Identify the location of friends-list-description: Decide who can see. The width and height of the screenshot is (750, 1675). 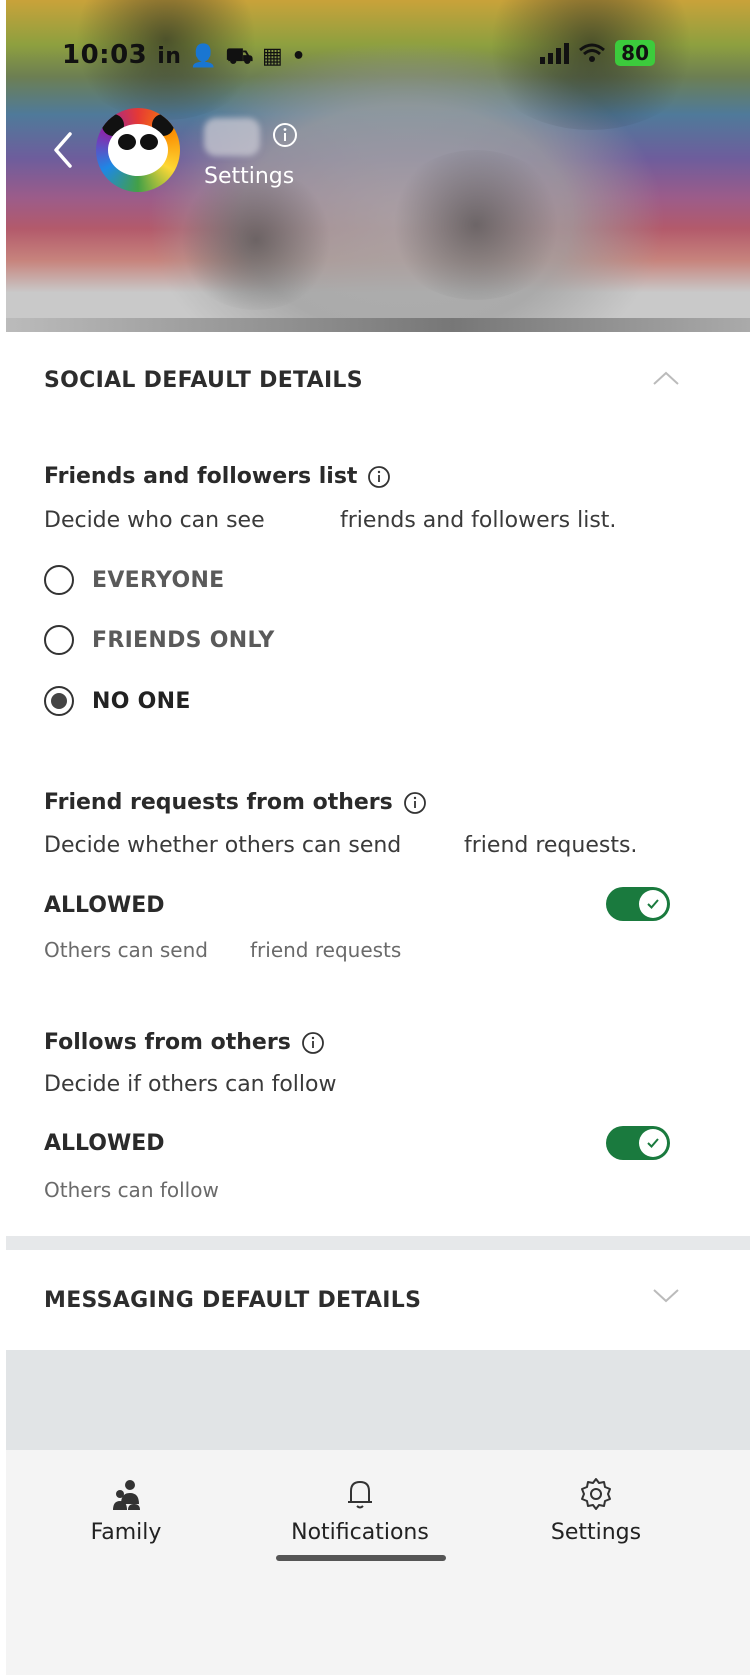
(154, 520).